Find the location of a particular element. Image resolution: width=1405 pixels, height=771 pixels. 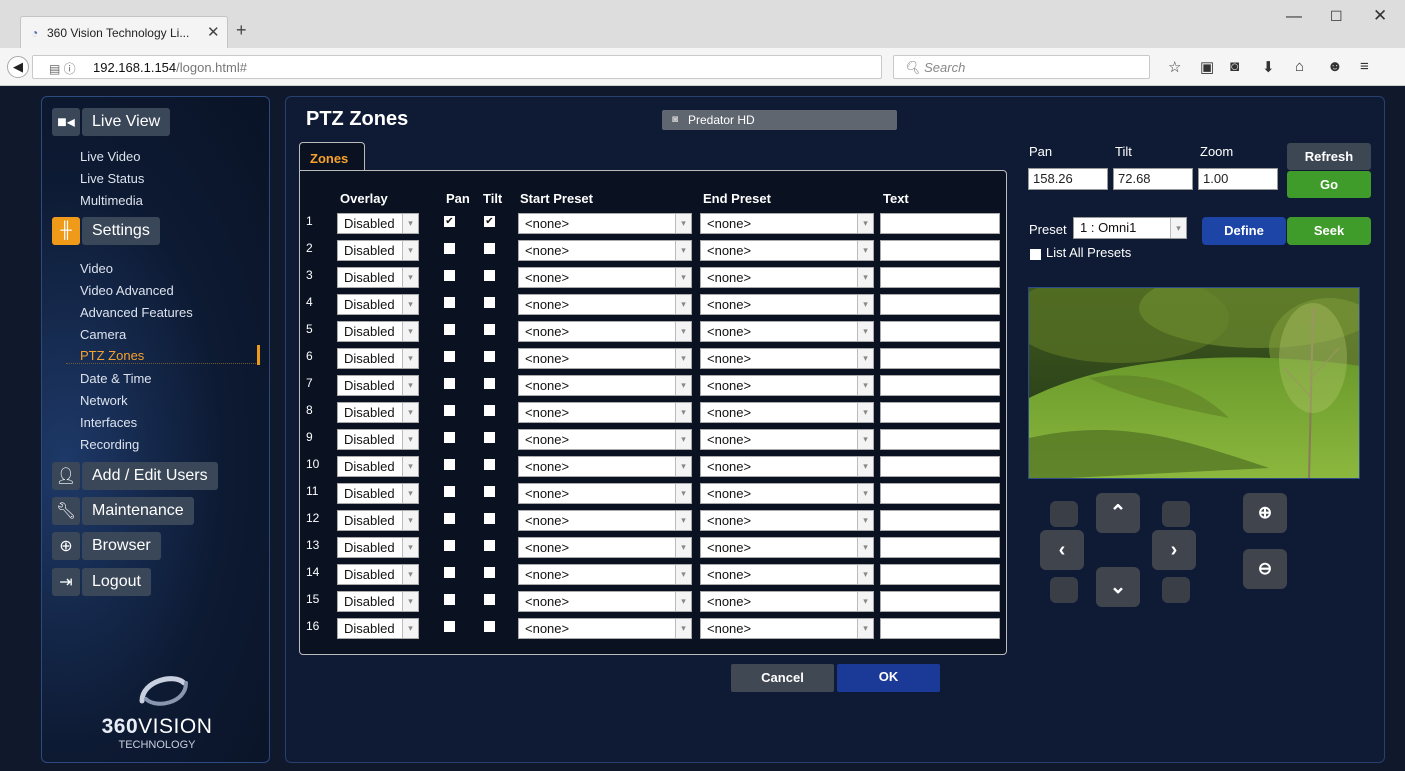

zoom-out-button: ⊖ is located at coordinates (1265, 569).